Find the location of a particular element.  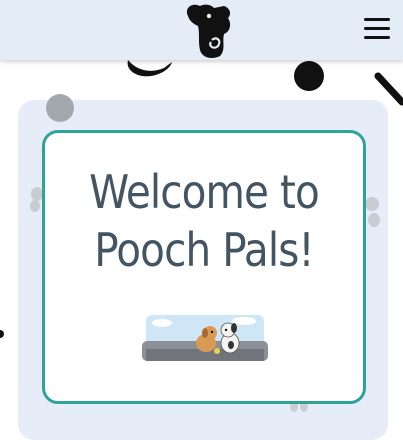

decorative-dot-left is located at coordinates (2, 334).